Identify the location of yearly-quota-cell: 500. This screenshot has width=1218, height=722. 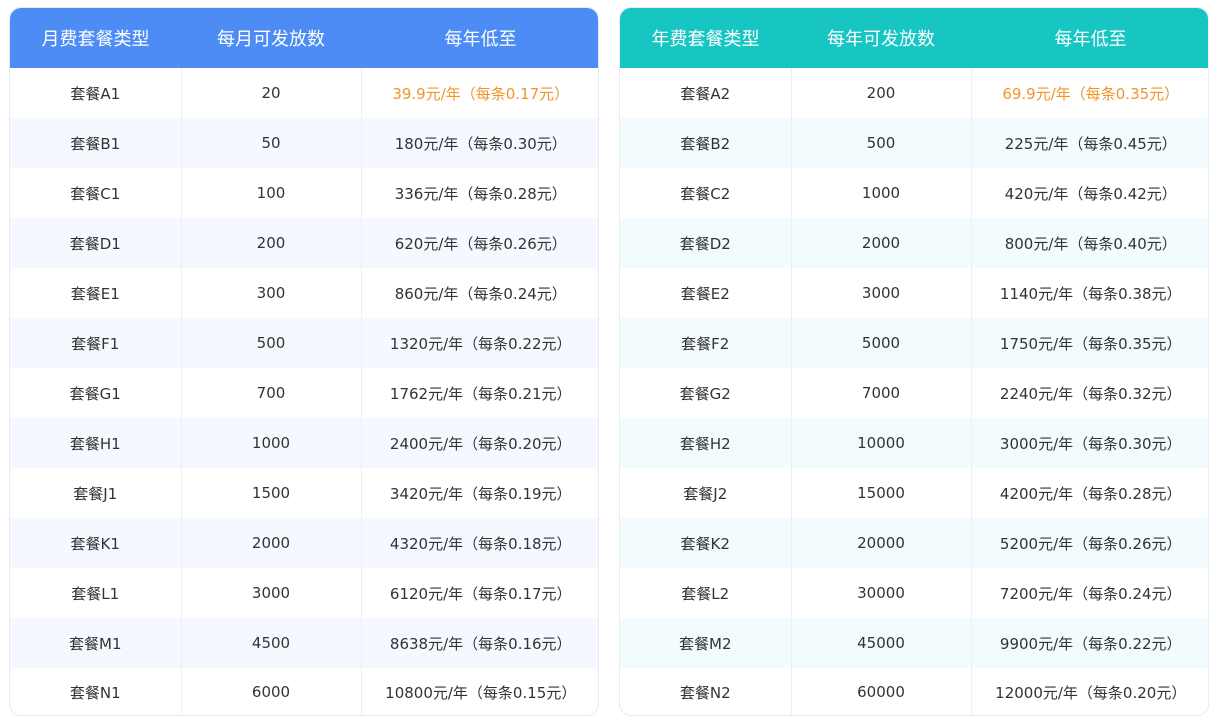
(881, 143).